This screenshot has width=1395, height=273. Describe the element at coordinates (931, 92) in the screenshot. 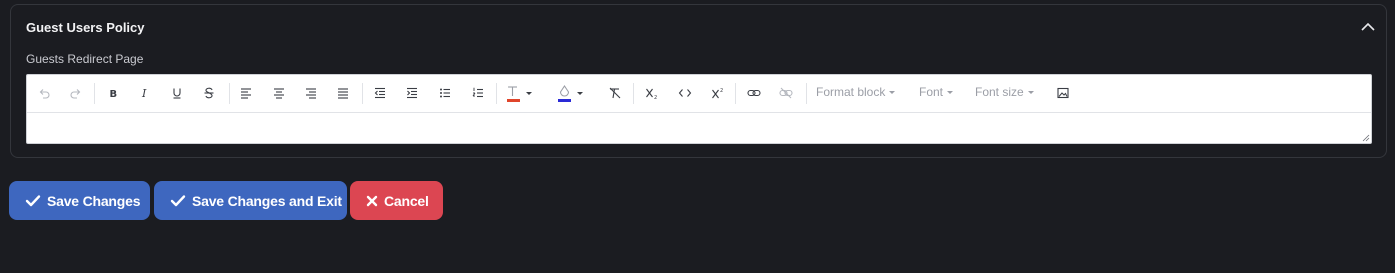

I see `font-label: Font` at that location.